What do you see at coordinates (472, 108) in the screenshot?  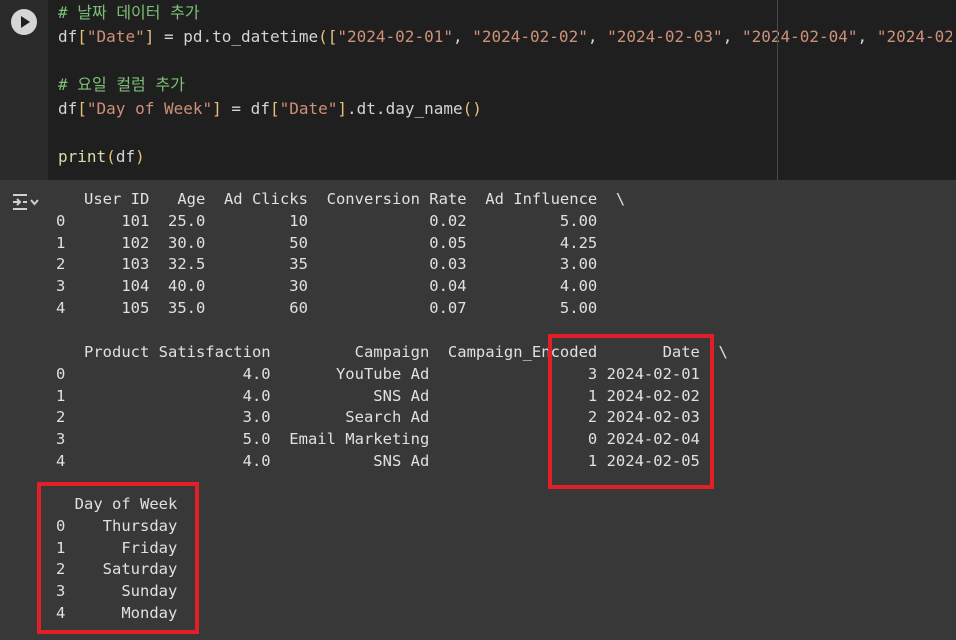 I see `code-token: ()` at bounding box center [472, 108].